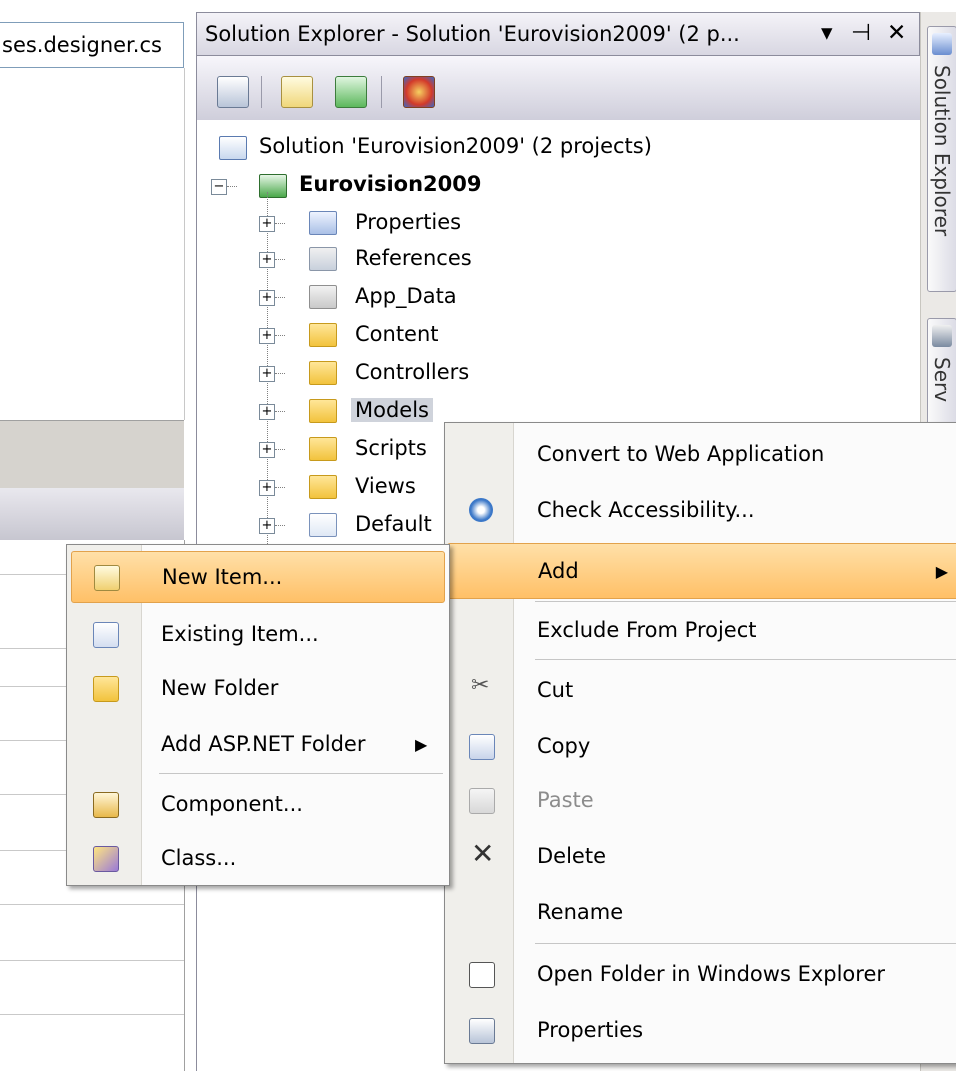  Describe the element at coordinates (700, 1031) in the screenshot. I see `menu-item-properties: Properties` at that location.